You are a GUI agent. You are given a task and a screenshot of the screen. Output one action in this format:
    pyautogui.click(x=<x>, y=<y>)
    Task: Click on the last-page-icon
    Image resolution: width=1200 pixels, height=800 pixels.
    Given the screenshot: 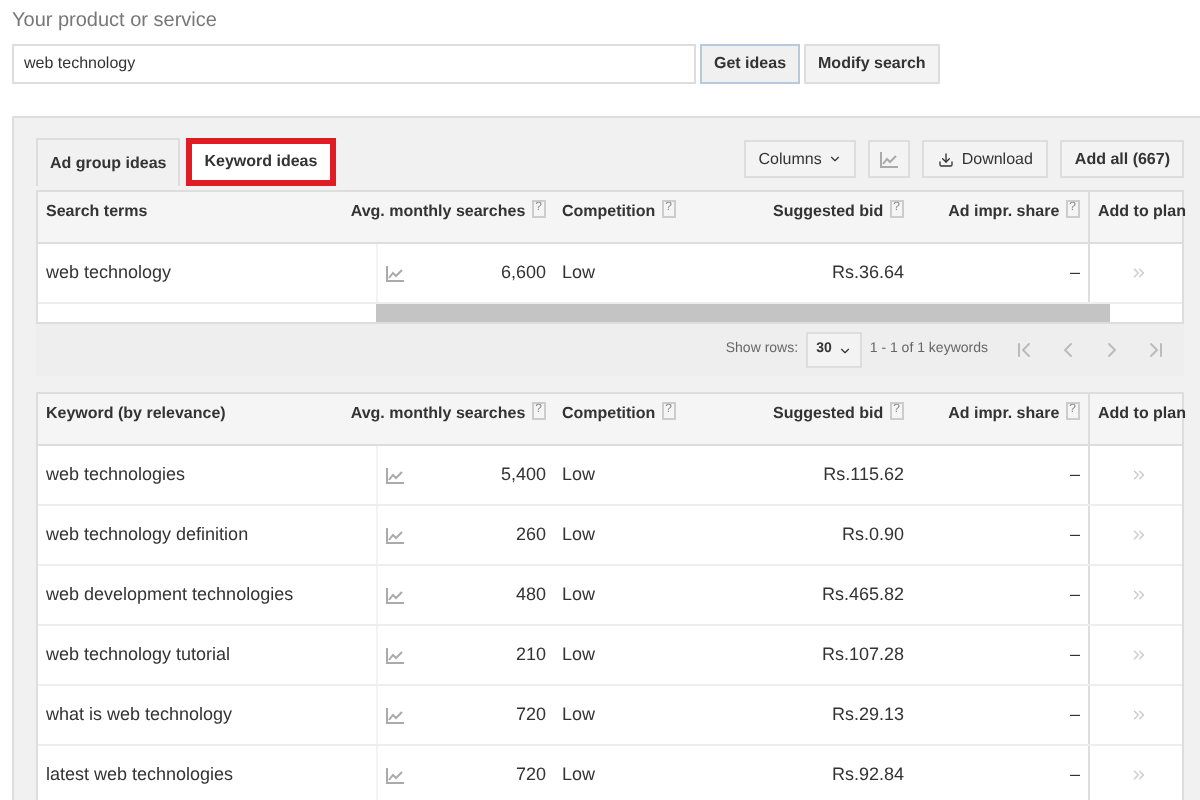 What is the action you would take?
    pyautogui.click(x=1156, y=350)
    